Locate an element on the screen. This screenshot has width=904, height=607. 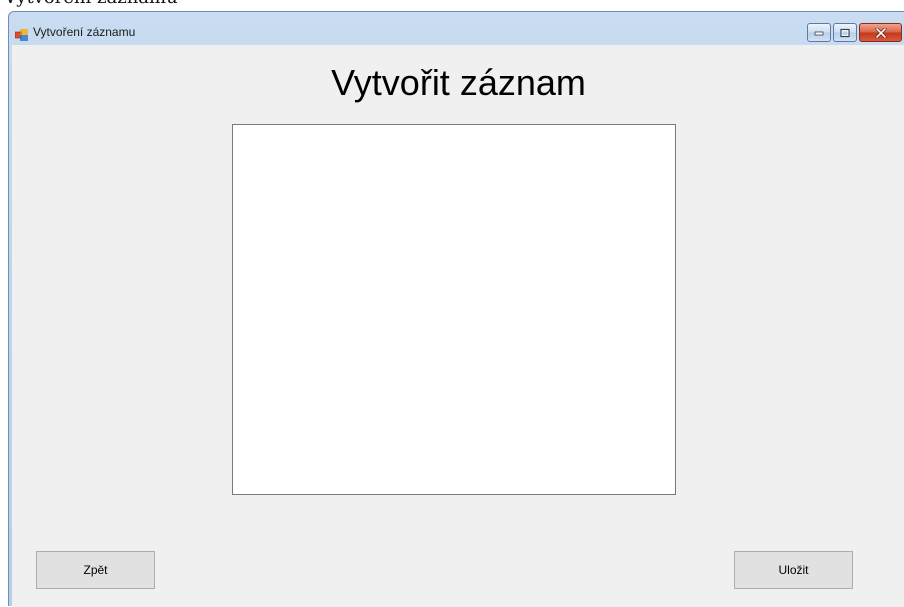
page-title: Vytvořit záznam is located at coordinates (458, 82).